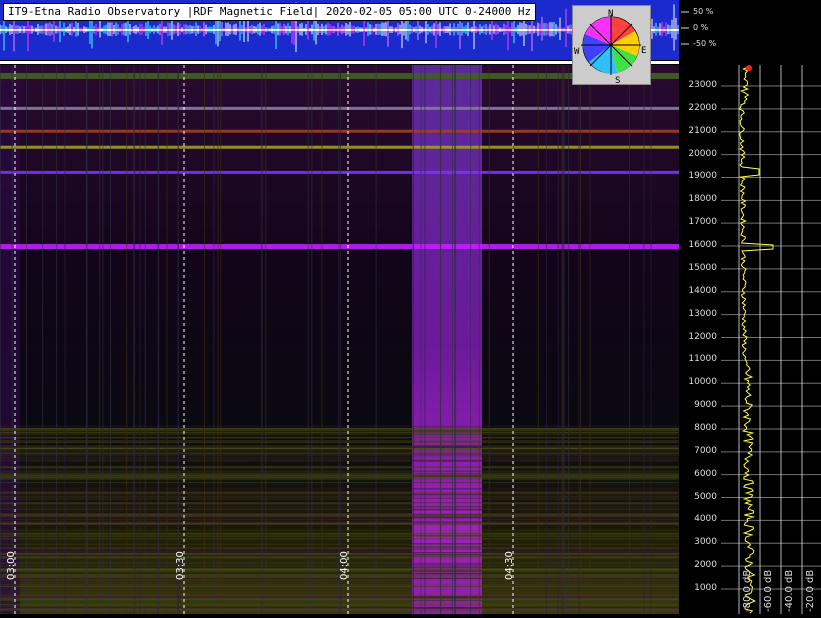 The width and height of the screenshot is (821, 618). I want to click on frequency-tick-label: 19000, so click(702, 176).